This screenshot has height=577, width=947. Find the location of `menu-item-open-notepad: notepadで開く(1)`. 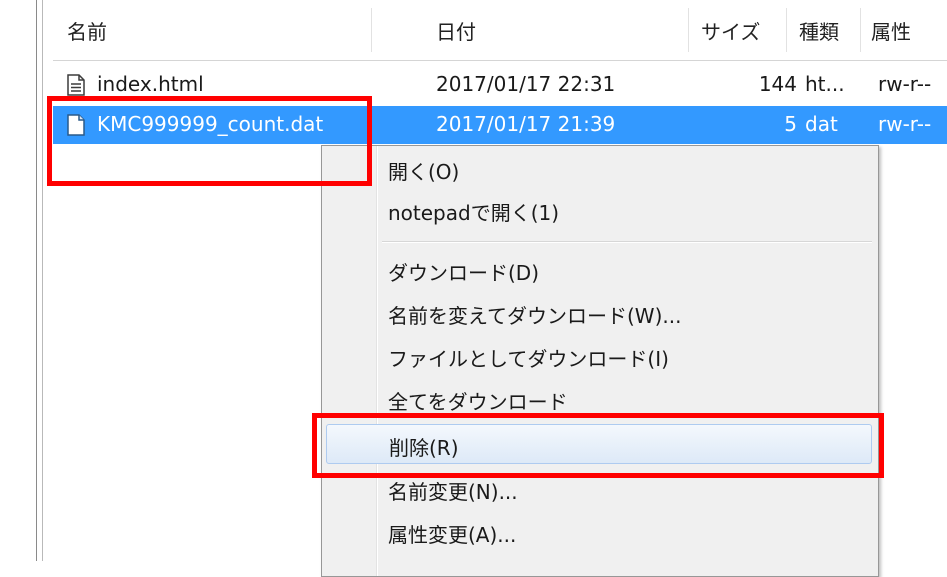

menu-item-open-notepad: notepadで開く(1) is located at coordinates (600, 210).